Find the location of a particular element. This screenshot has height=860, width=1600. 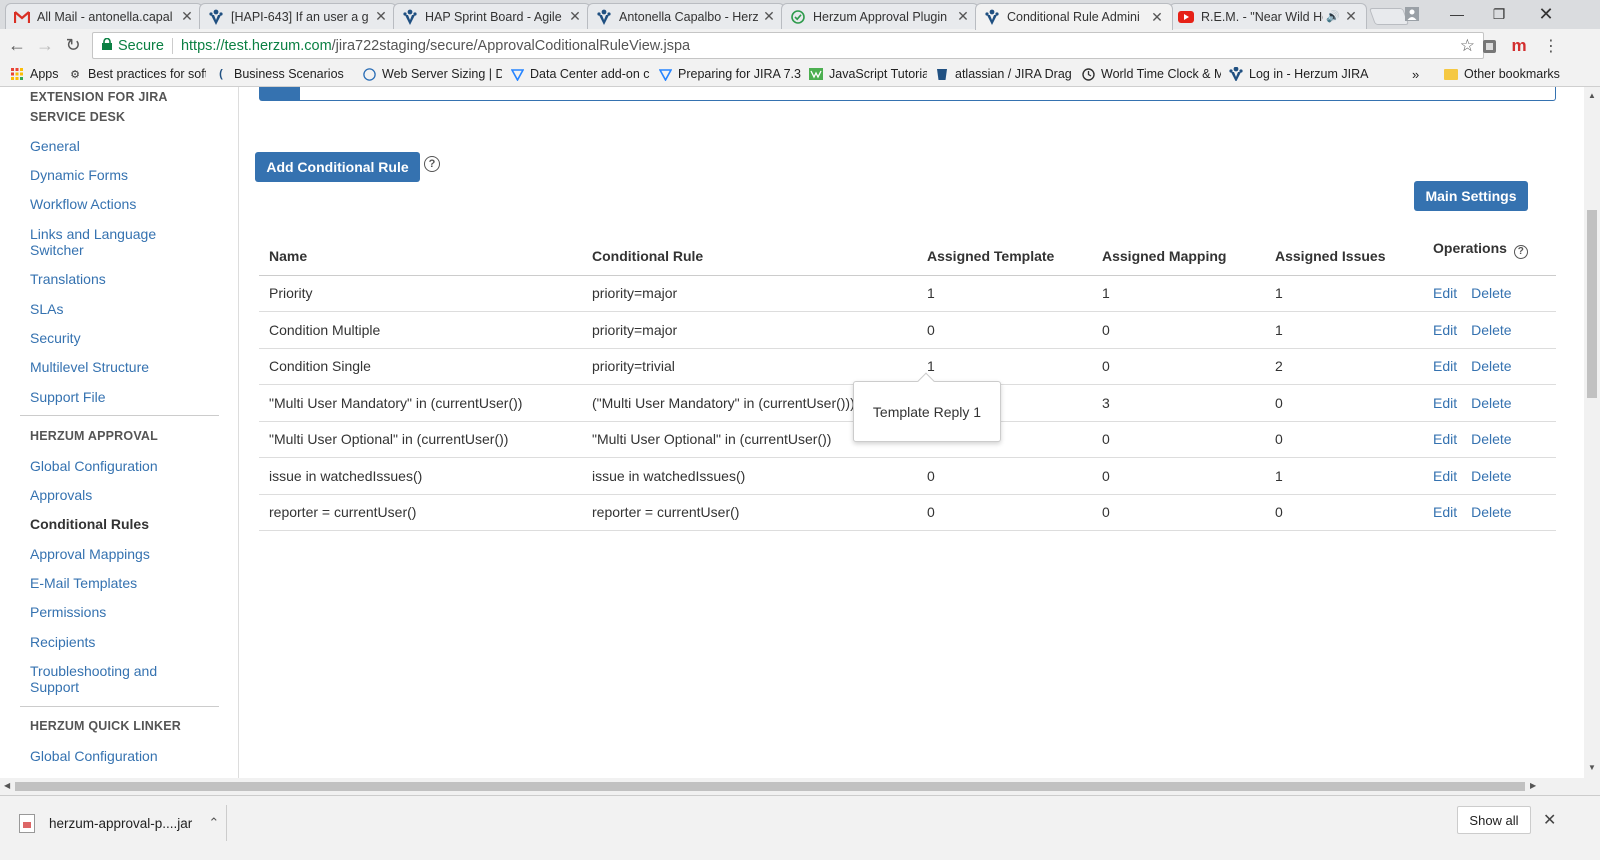

maximize-icon: ❐ is located at coordinates (1499, 14).